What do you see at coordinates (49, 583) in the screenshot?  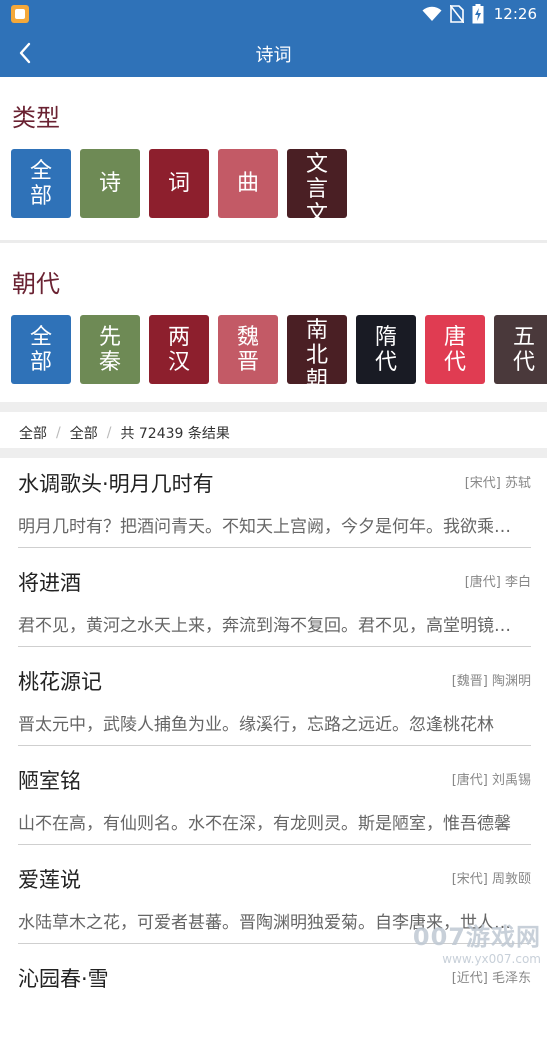 I see `poem-title: 将进酒` at bounding box center [49, 583].